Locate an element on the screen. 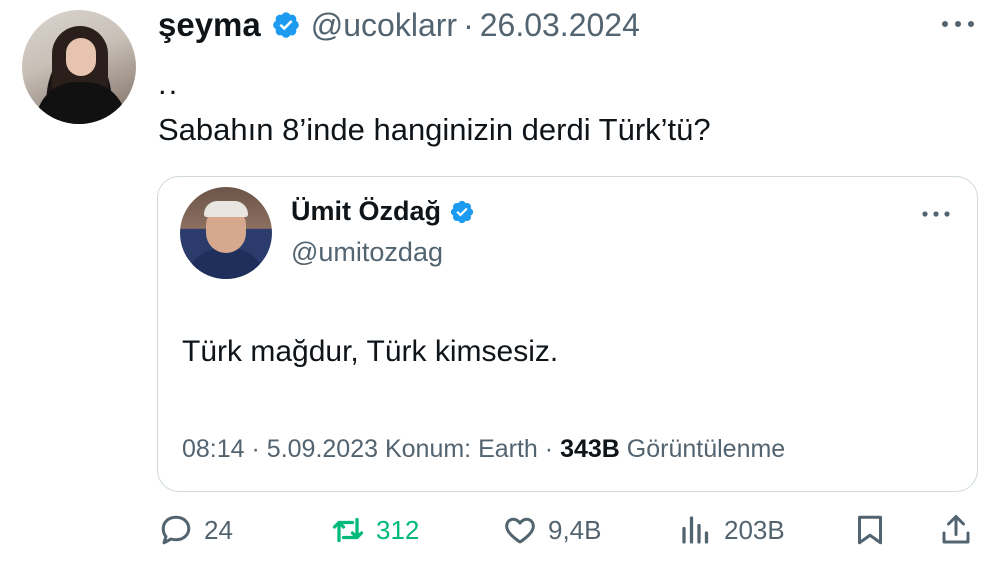 This screenshot has height=588, width=1000. share-button is located at coordinates (961, 530).